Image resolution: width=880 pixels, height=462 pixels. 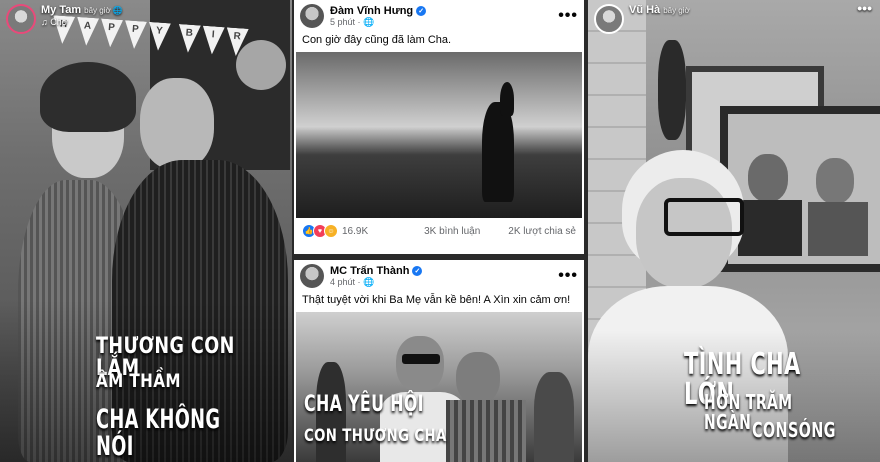 What do you see at coordinates (343, 281) in the screenshot?
I see `time-text: 4 phút` at bounding box center [343, 281].